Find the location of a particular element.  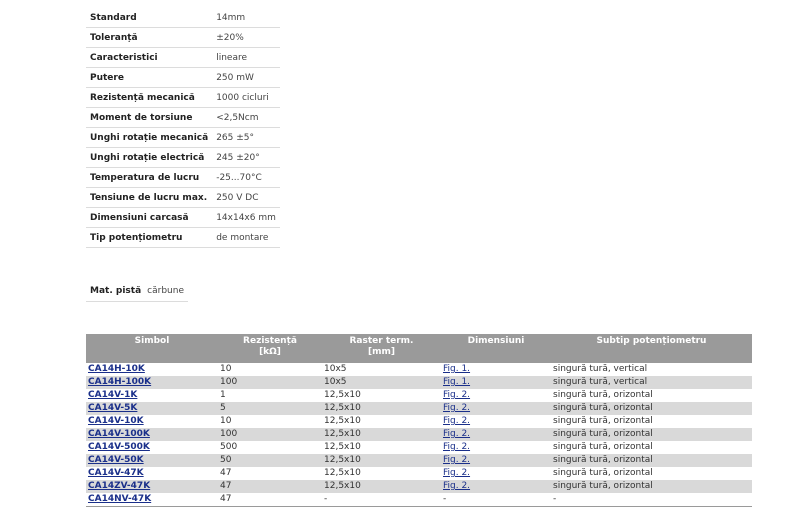

spec-value: <2,5Ncm is located at coordinates (246, 117).